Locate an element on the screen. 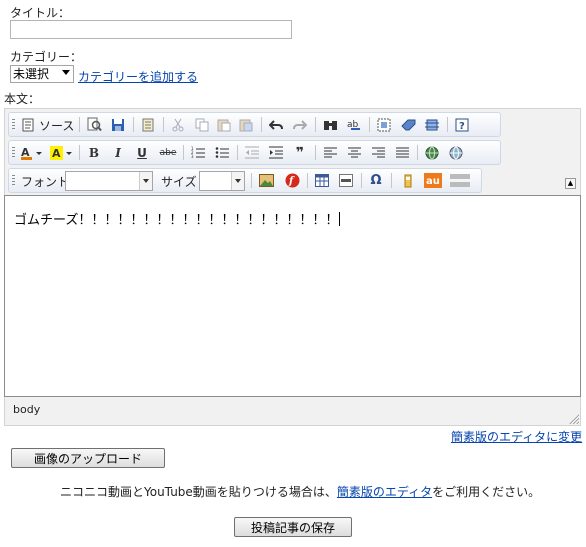  au-emoji-icon: au is located at coordinates (433, 180).